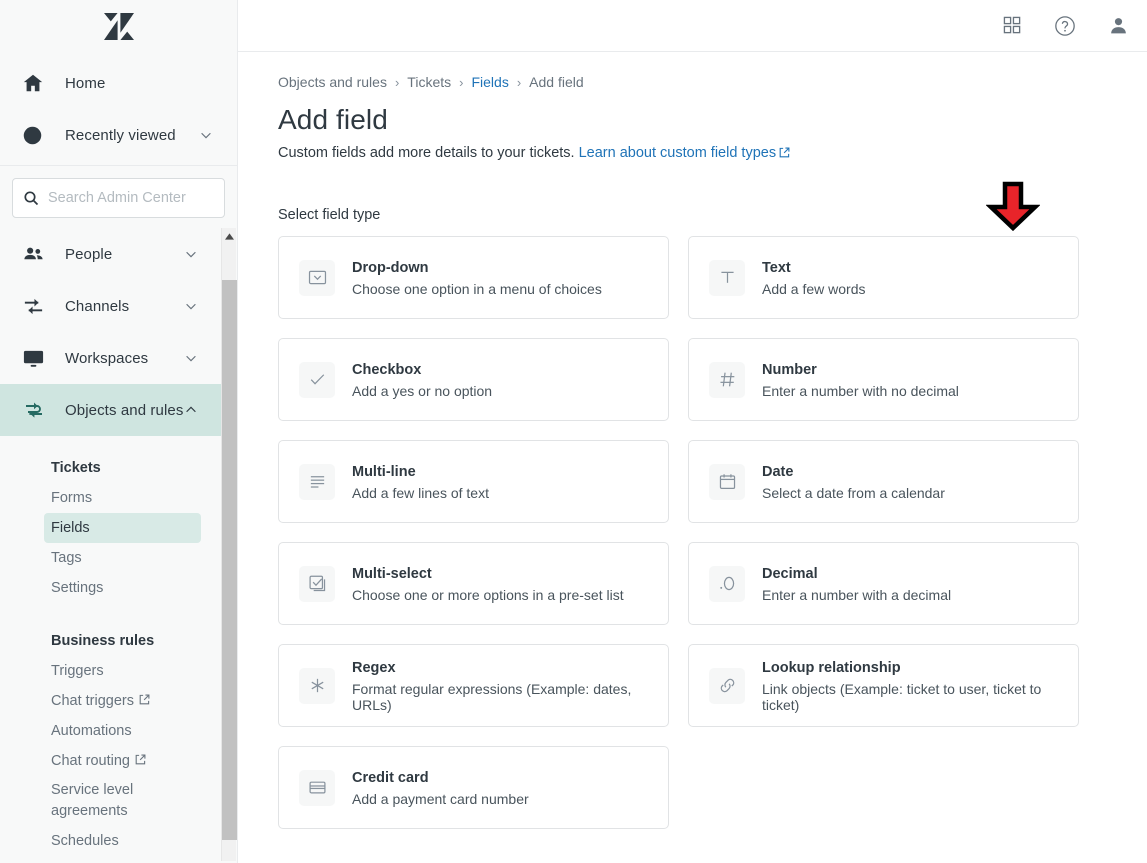 The height and width of the screenshot is (863, 1147). Describe the element at coordinates (77, 588) in the screenshot. I see `sidebar-item-label: Settings` at that location.